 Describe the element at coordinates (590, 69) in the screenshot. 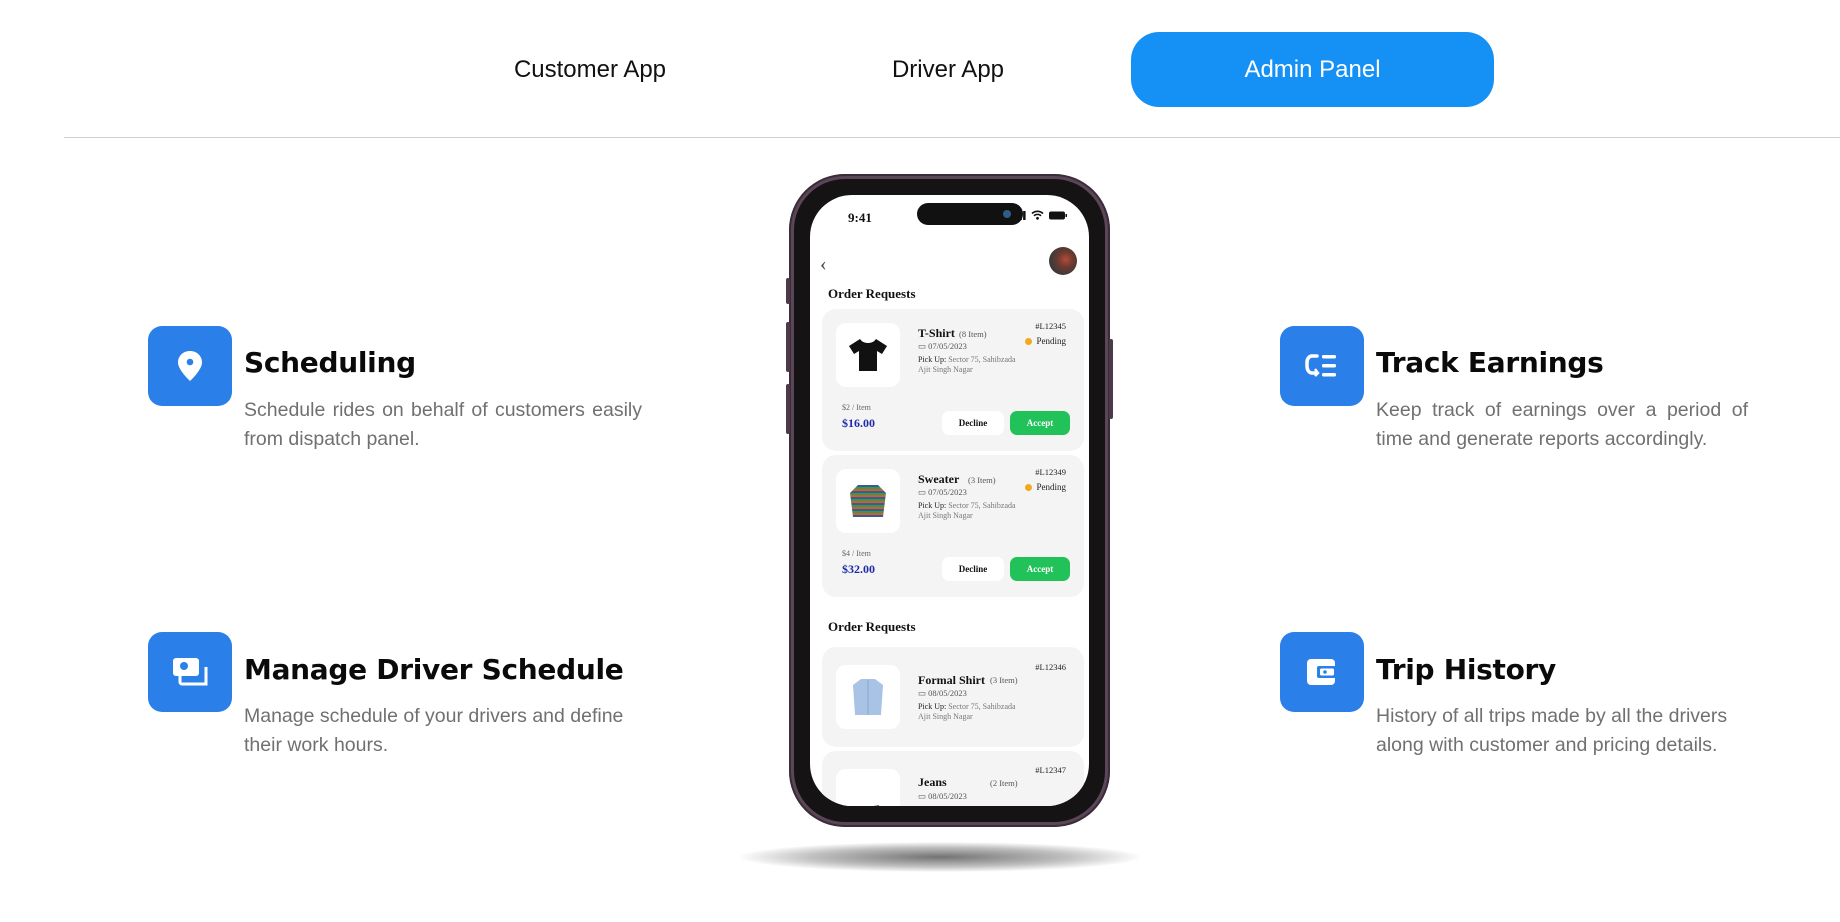

I see `tab-customer-app: Customer App` at that location.